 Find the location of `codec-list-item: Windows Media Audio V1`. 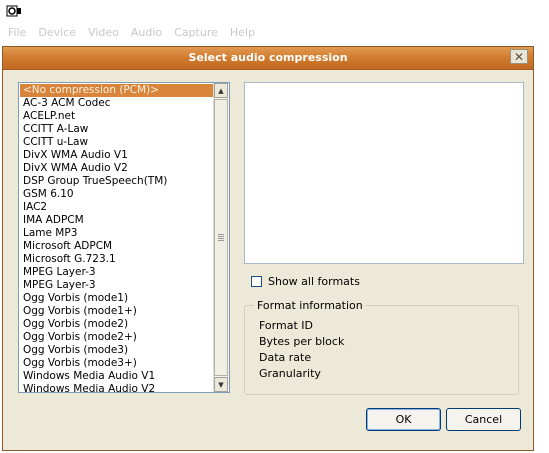

codec-list-item: Windows Media Audio V1 is located at coordinates (117, 376).